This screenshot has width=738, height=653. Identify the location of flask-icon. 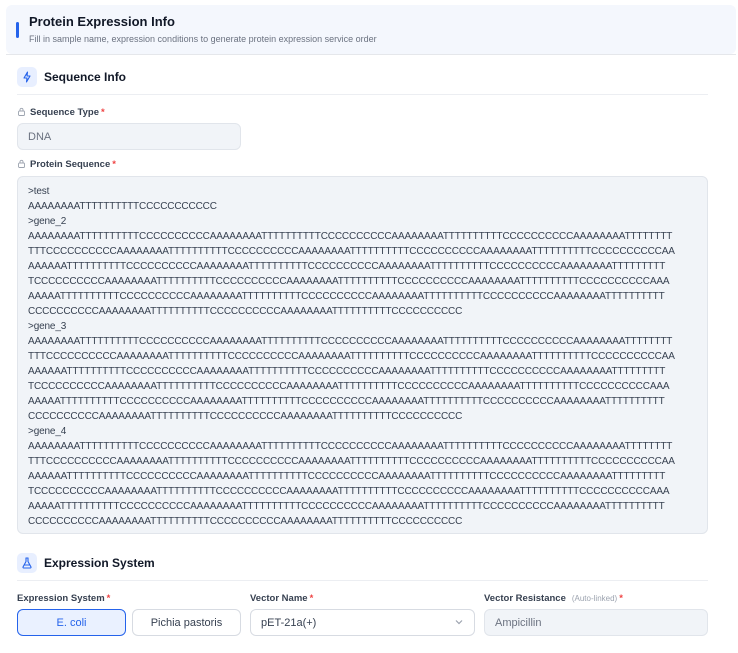
(27, 563).